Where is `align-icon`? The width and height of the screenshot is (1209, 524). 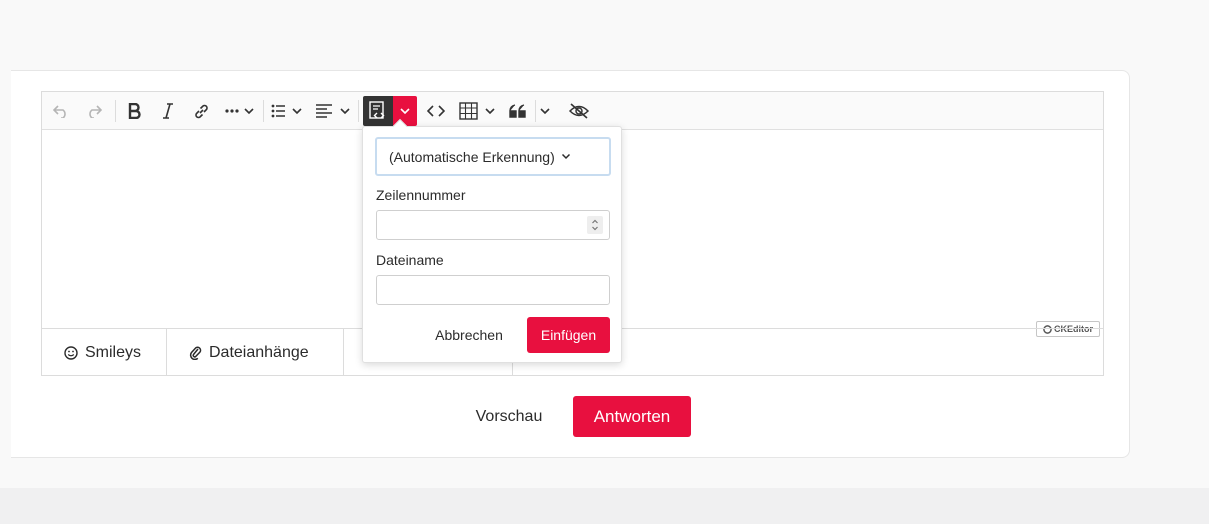 align-icon is located at coordinates (333, 111).